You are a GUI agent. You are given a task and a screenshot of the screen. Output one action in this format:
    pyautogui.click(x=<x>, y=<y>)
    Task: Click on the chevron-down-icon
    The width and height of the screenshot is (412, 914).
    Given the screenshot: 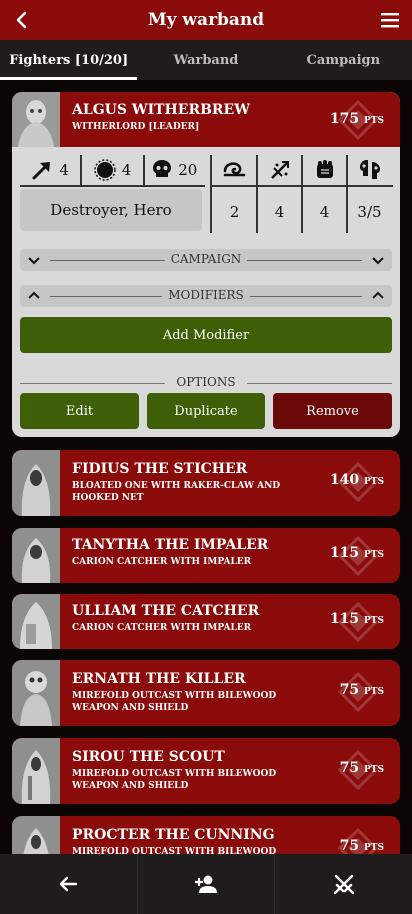 What is the action you would take?
    pyautogui.click(x=378, y=261)
    